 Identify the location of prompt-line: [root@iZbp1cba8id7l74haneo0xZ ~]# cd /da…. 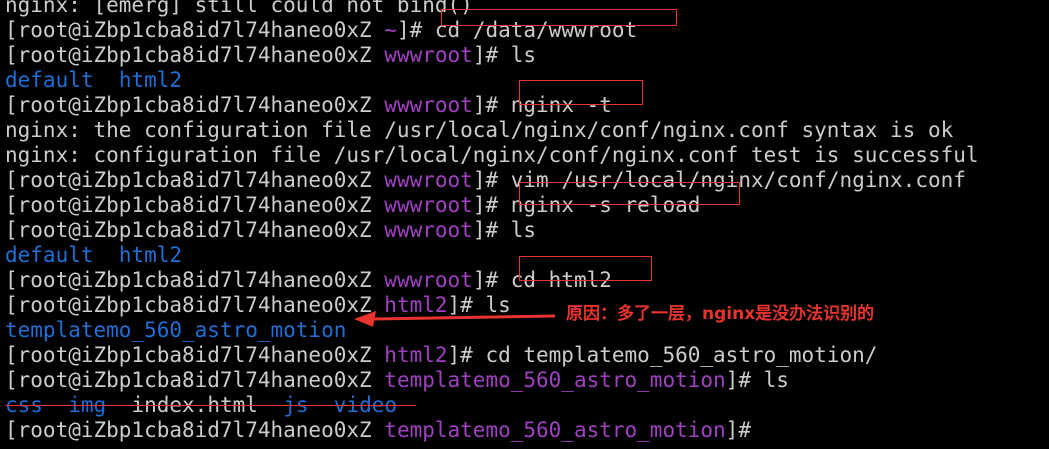
(527, 30).